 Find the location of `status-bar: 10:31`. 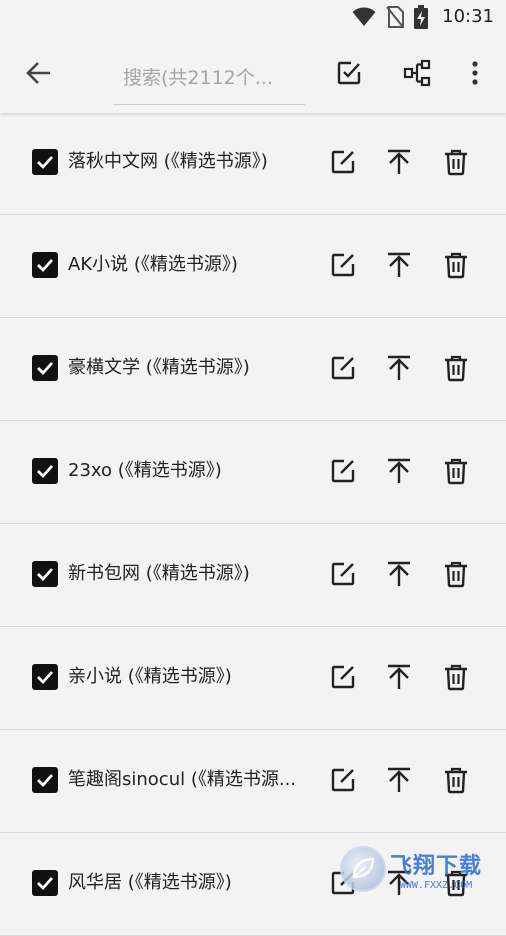

status-bar: 10:31 is located at coordinates (253, 16).